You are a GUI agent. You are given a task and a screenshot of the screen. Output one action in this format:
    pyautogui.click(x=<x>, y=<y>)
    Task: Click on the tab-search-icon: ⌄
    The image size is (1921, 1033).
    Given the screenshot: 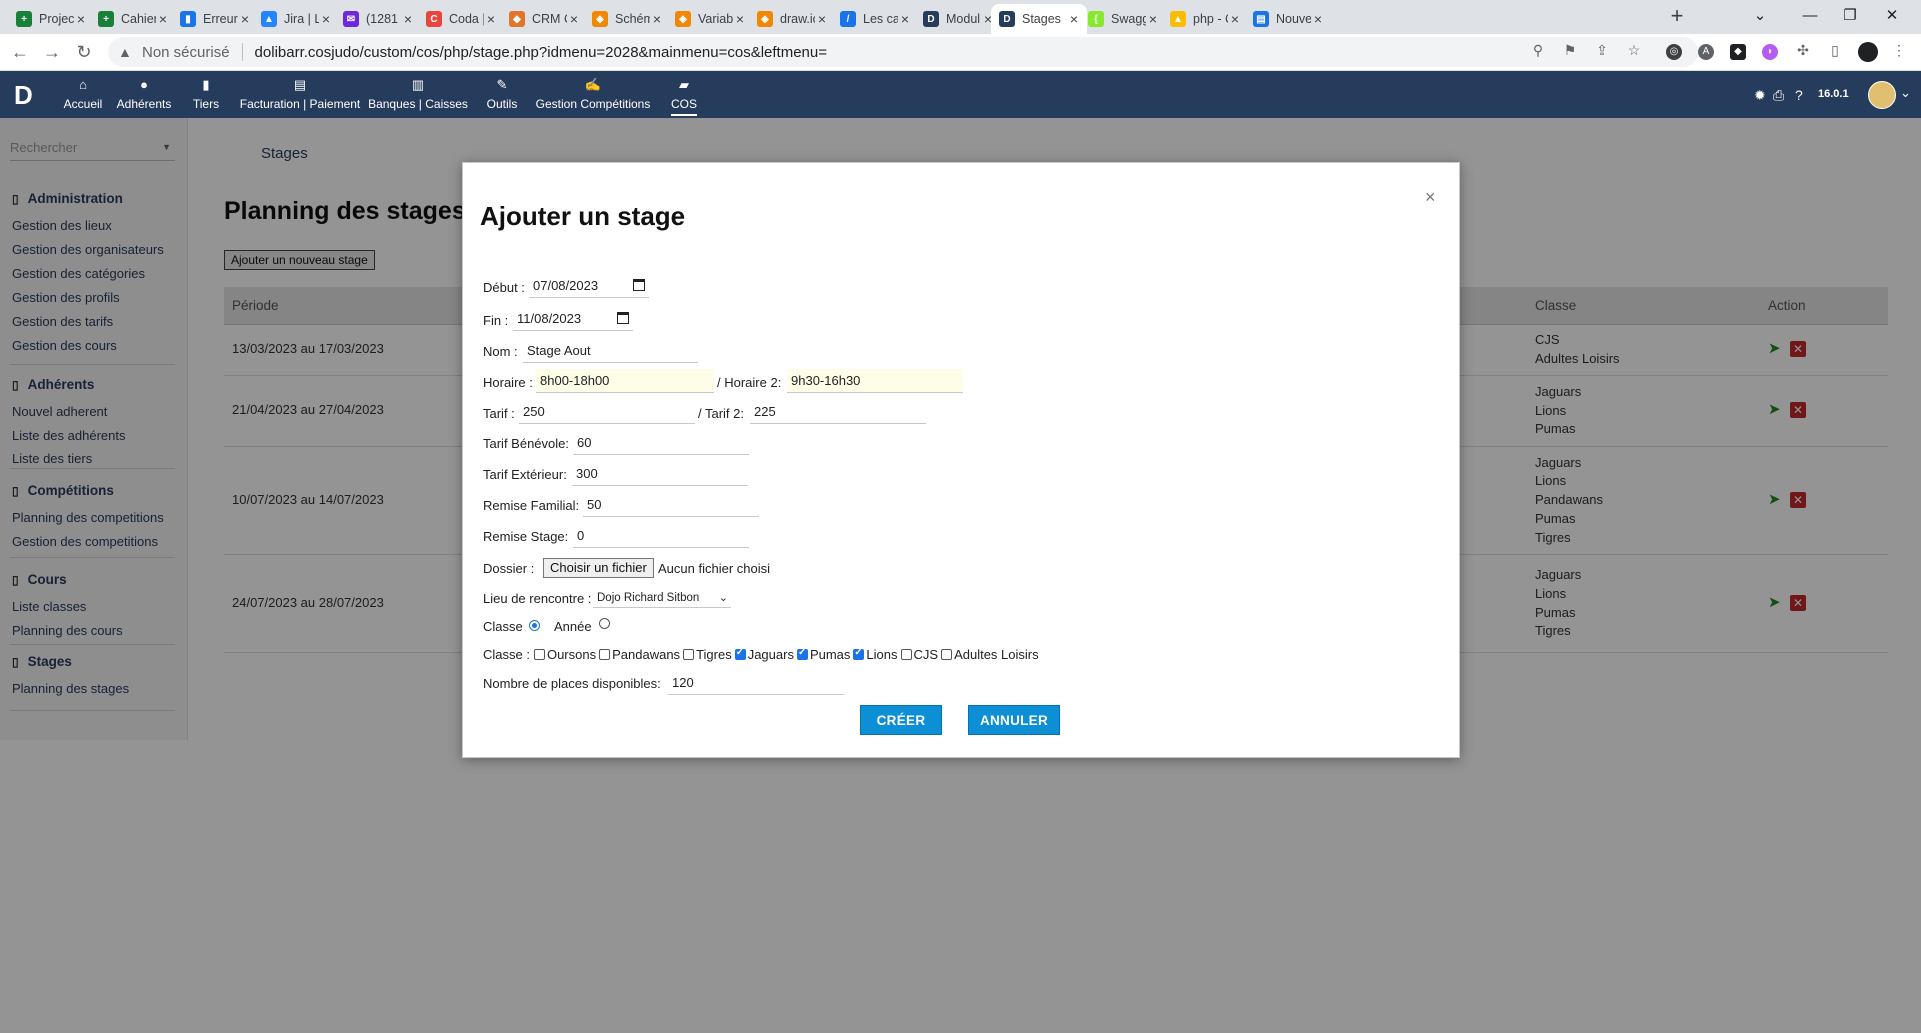 What is the action you would take?
    pyautogui.click(x=1760, y=16)
    